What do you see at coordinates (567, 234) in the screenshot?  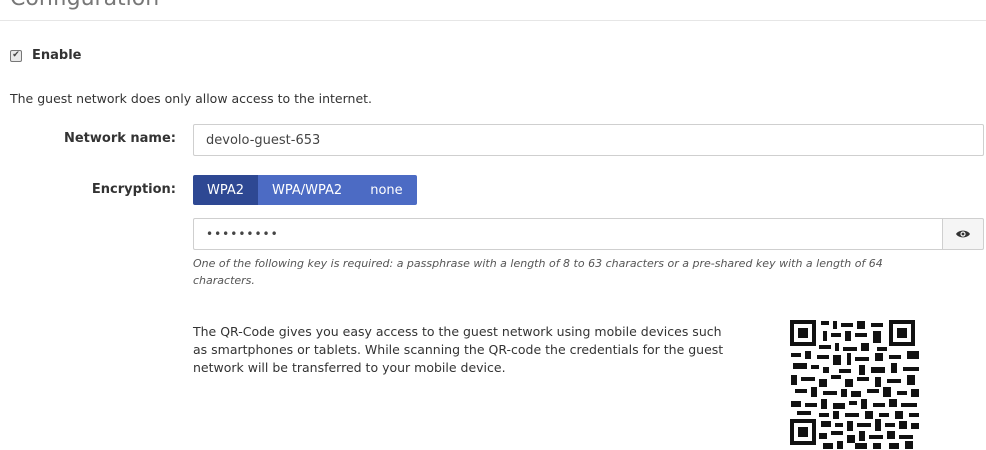 I see `key-input` at bounding box center [567, 234].